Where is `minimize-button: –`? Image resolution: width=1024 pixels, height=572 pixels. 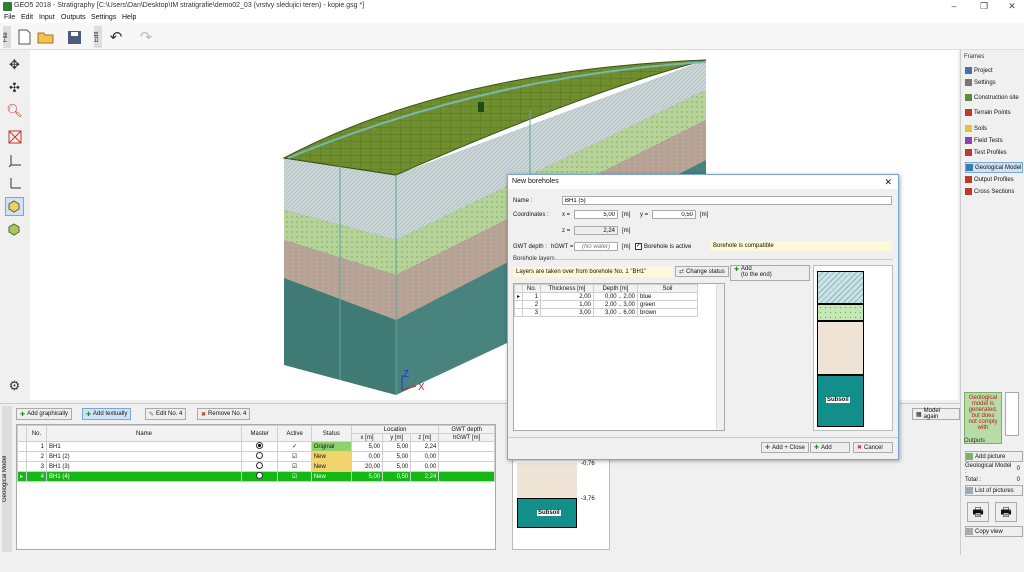 minimize-button: – is located at coordinates (954, 6).